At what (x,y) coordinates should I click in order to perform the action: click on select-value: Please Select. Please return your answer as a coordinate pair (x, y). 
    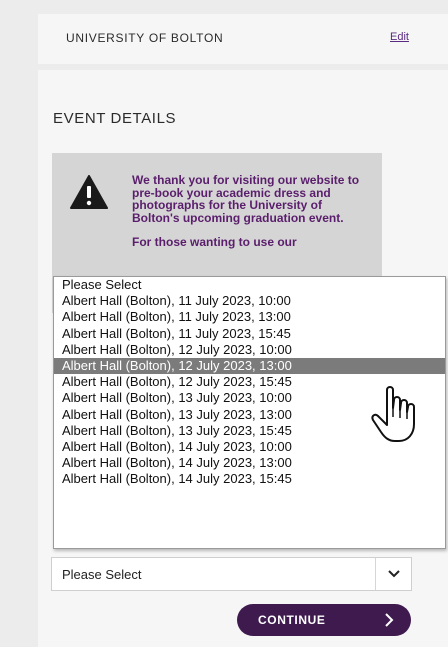
    Looking at the image, I should click on (102, 574).